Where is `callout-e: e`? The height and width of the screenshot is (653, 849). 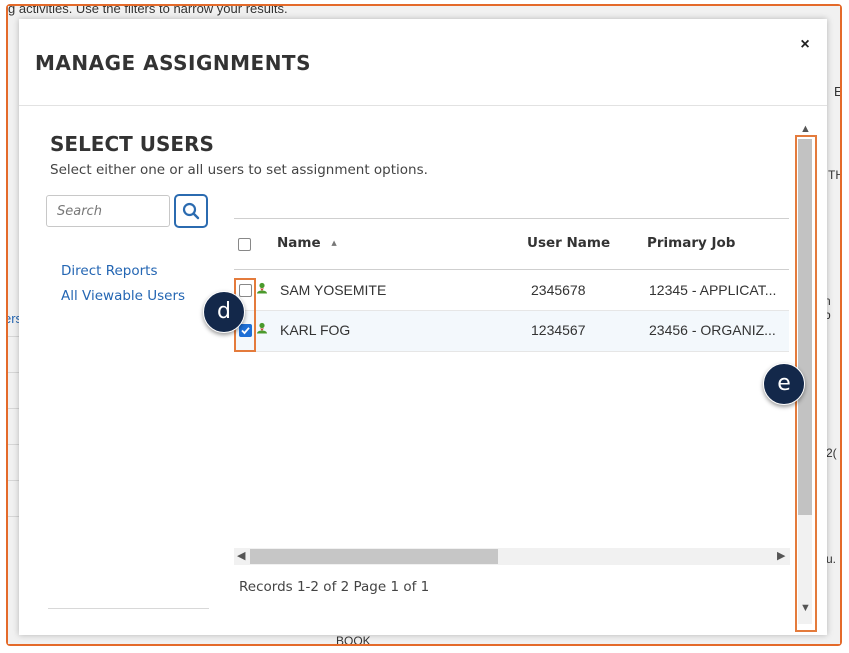
callout-e: e is located at coordinates (784, 384).